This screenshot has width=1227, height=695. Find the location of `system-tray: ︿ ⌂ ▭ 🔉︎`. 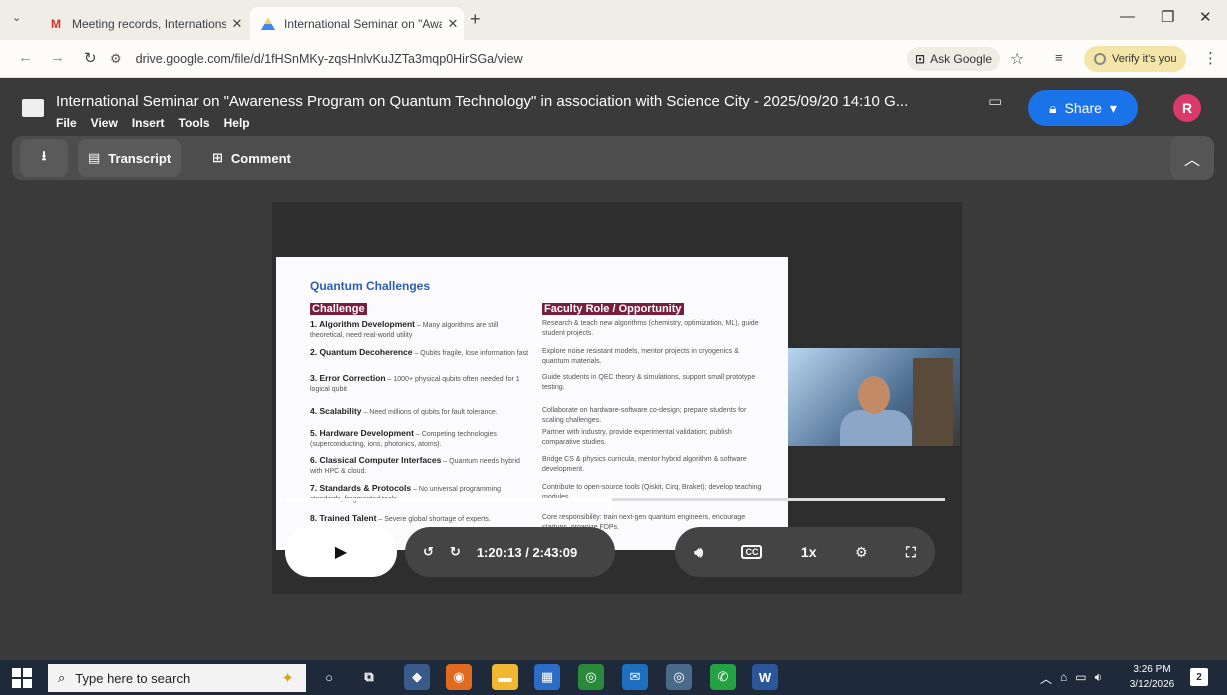

system-tray: ︿ ⌂ ▭ 🔉︎ is located at coordinates (1071, 678).